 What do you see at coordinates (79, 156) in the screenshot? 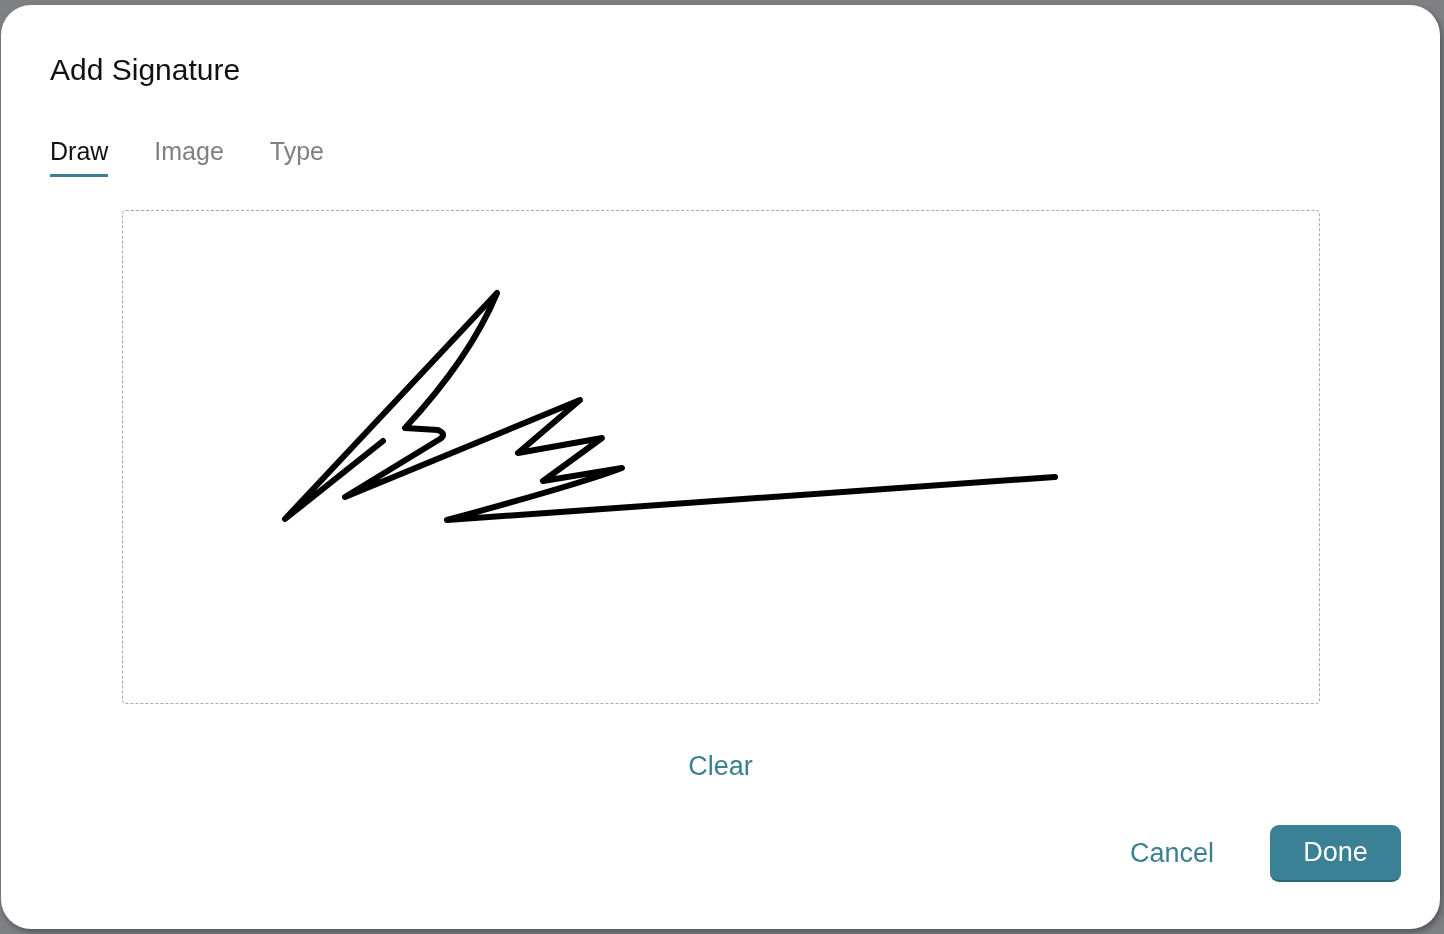
I see `tab: Draw` at bounding box center [79, 156].